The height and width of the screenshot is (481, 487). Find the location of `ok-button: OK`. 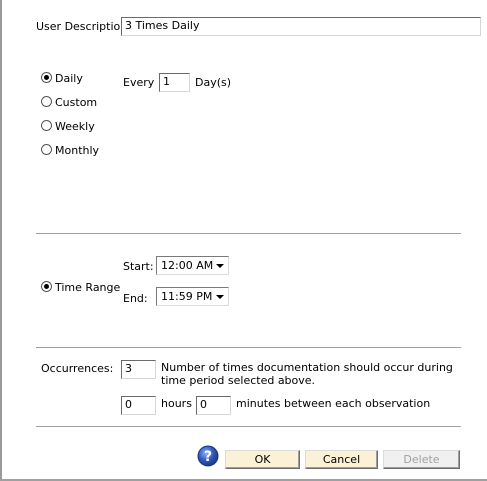

ok-button: OK is located at coordinates (262, 459).